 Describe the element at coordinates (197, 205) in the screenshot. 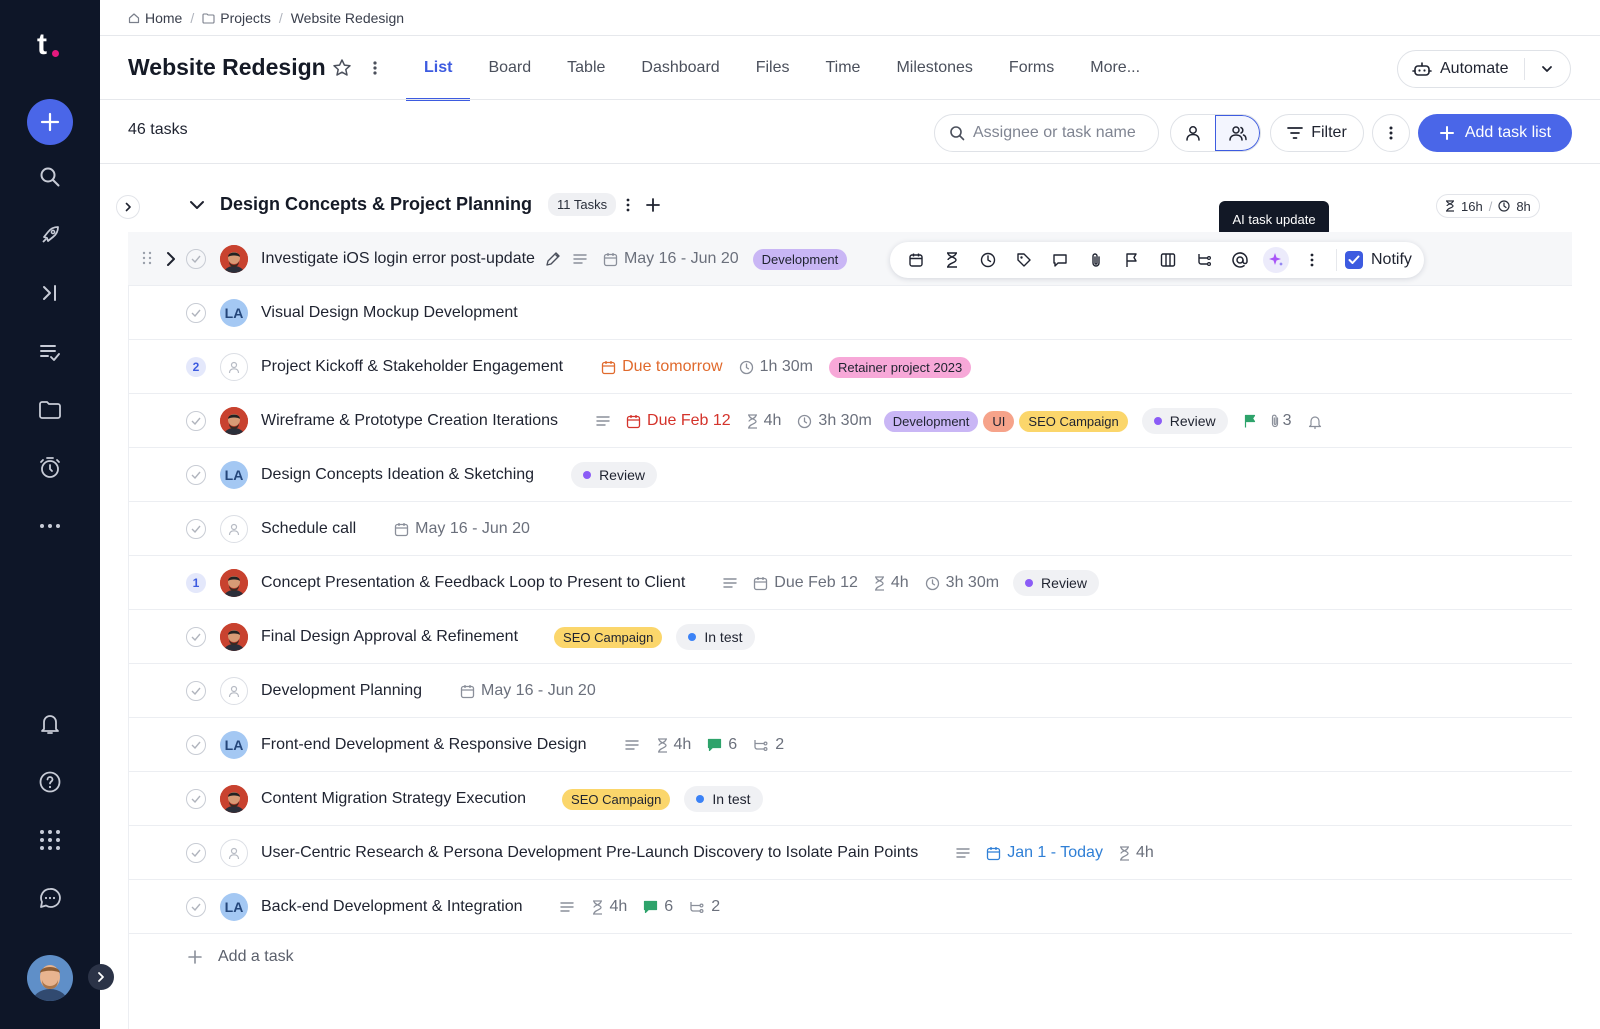

I see `collapse-group-icon` at that location.